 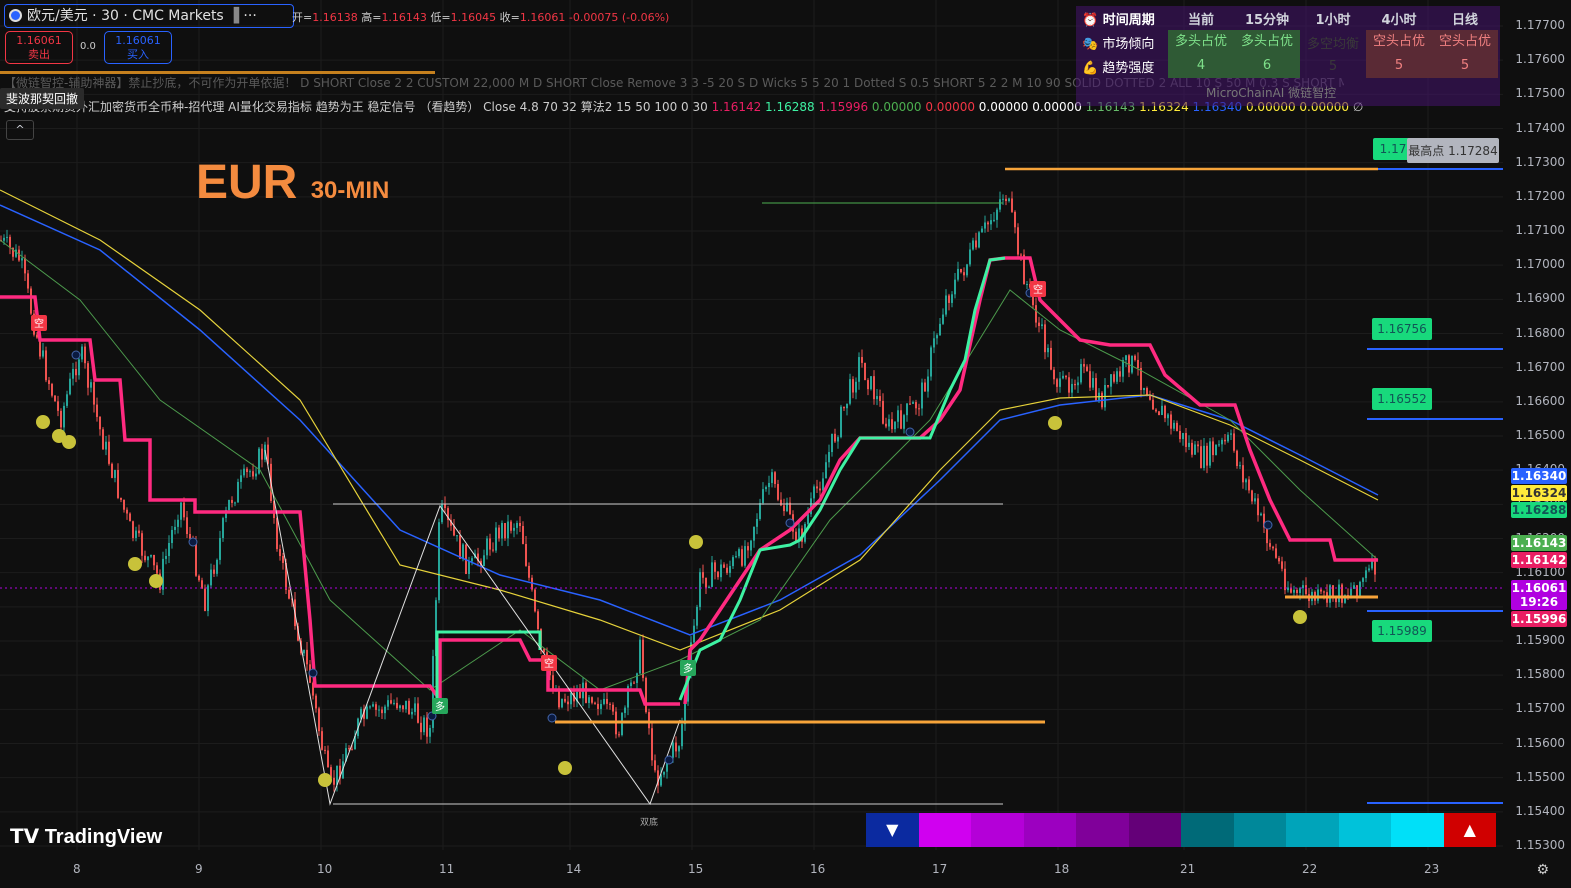 What do you see at coordinates (952, 107) in the screenshot?
I see `indicator-value: 0.00000` at bounding box center [952, 107].